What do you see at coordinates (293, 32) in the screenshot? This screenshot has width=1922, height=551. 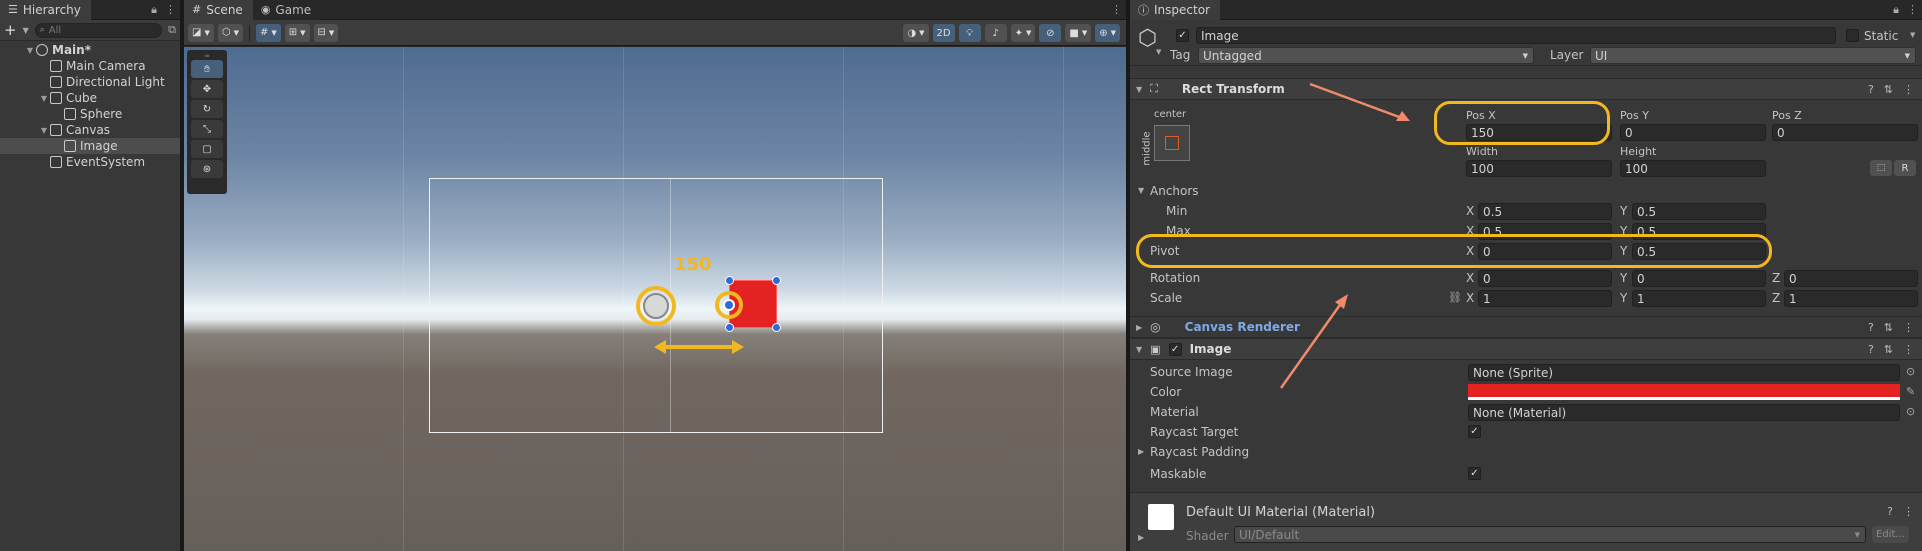 I see `snap-icon: ⊞` at bounding box center [293, 32].